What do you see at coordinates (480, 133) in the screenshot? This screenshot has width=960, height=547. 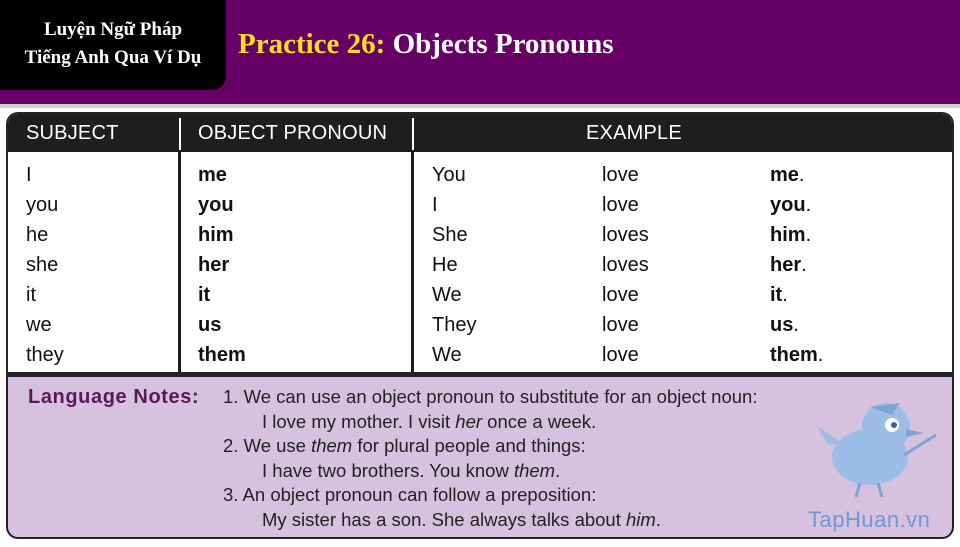 I see `table-header` at bounding box center [480, 133].